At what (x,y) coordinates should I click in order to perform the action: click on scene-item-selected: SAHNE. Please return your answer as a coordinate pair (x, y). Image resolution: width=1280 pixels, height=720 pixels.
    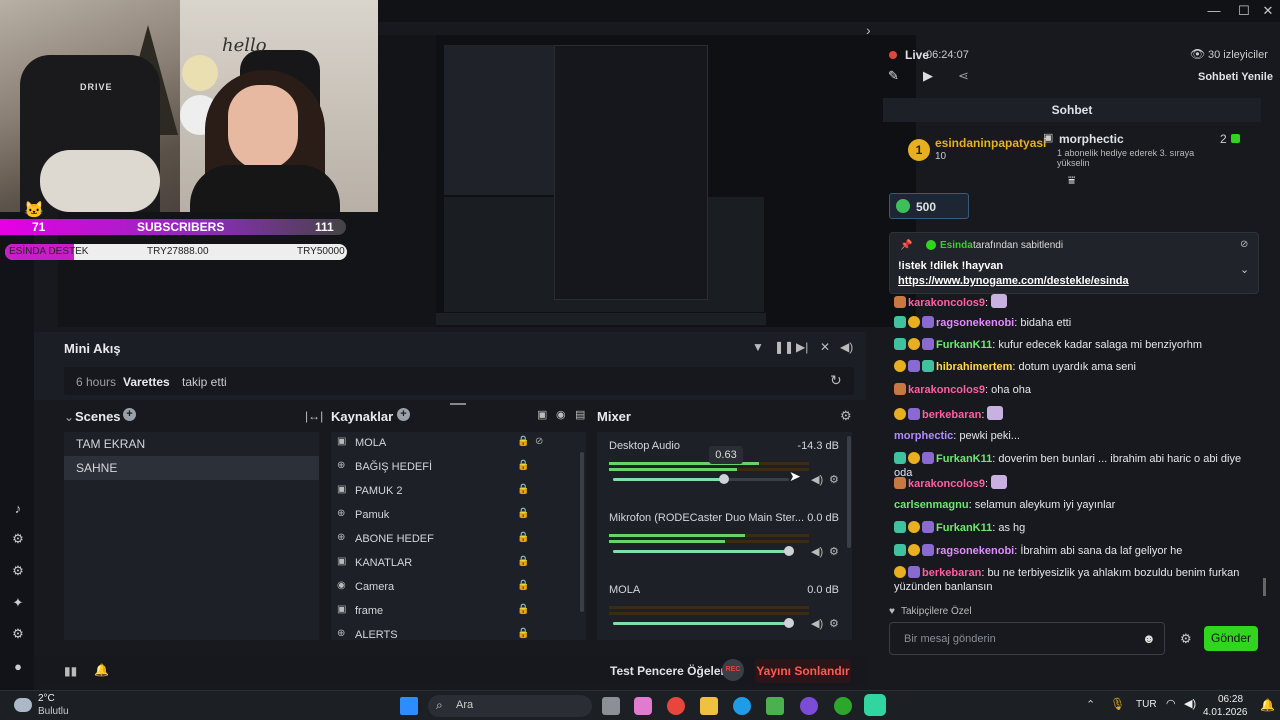
    Looking at the image, I should click on (191, 468).